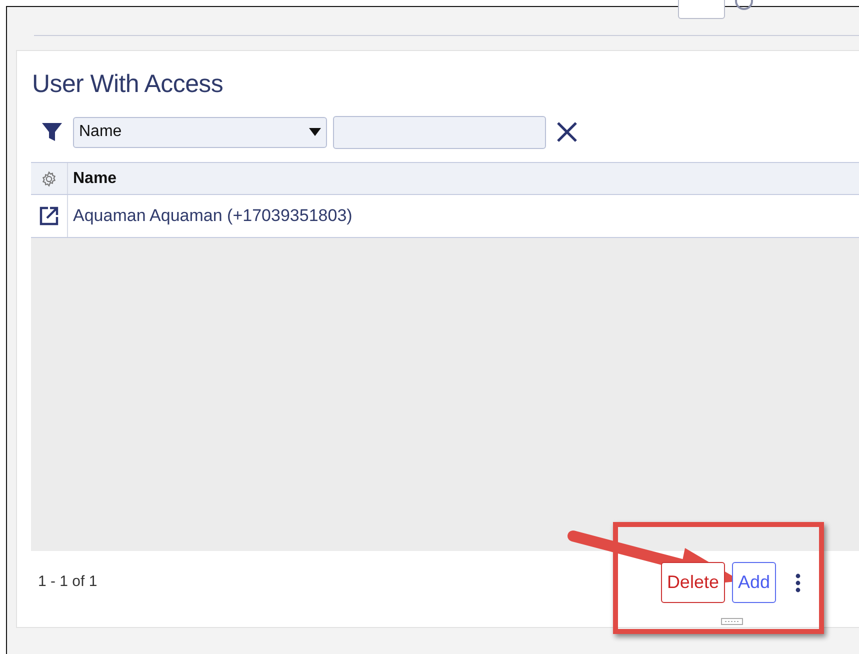 The height and width of the screenshot is (654, 859). Describe the element at coordinates (128, 84) in the screenshot. I see `panel-title: User With Access` at that location.